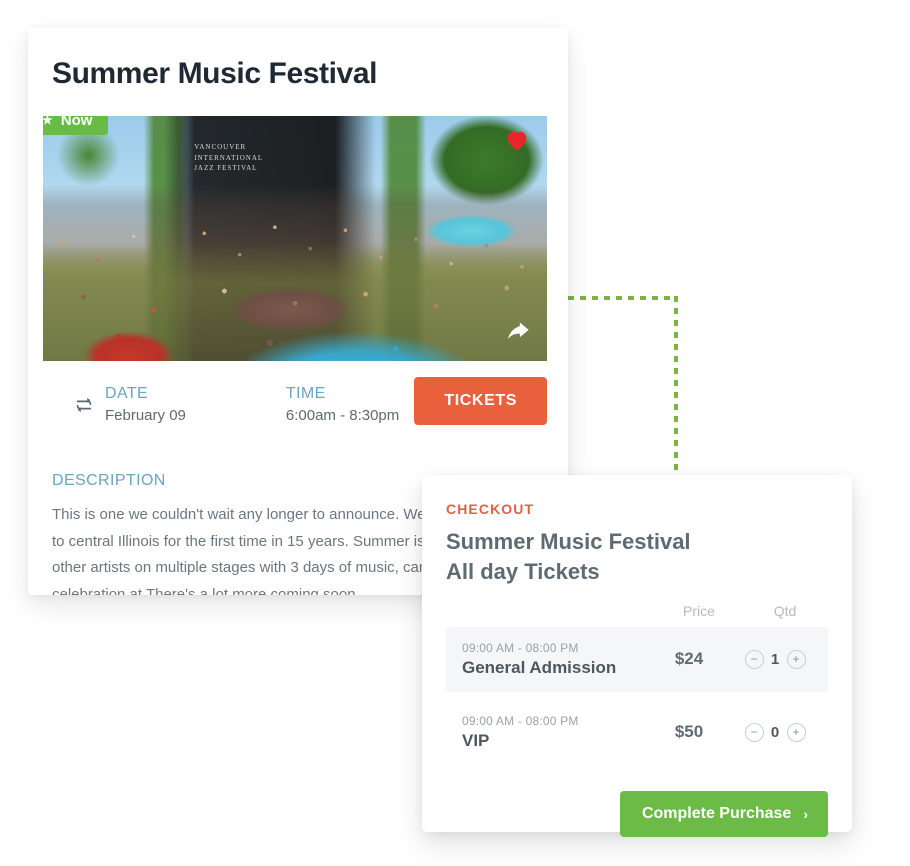 The height and width of the screenshot is (866, 910). I want to click on quantity-value: 1, so click(775, 659).